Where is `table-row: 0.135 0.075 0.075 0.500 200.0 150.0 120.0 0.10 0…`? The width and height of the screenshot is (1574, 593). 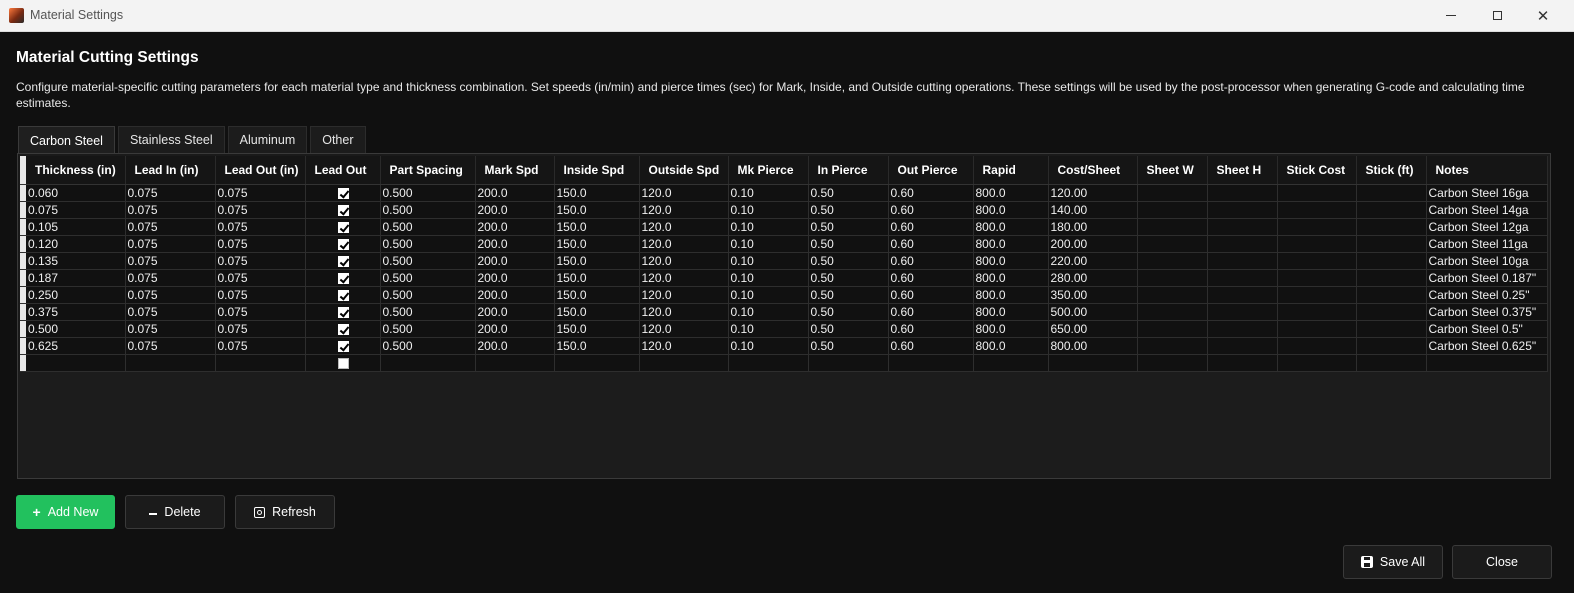
table-row: 0.135 0.075 0.075 0.500 200.0 150.0 120.0 0.10 0… is located at coordinates (784, 261).